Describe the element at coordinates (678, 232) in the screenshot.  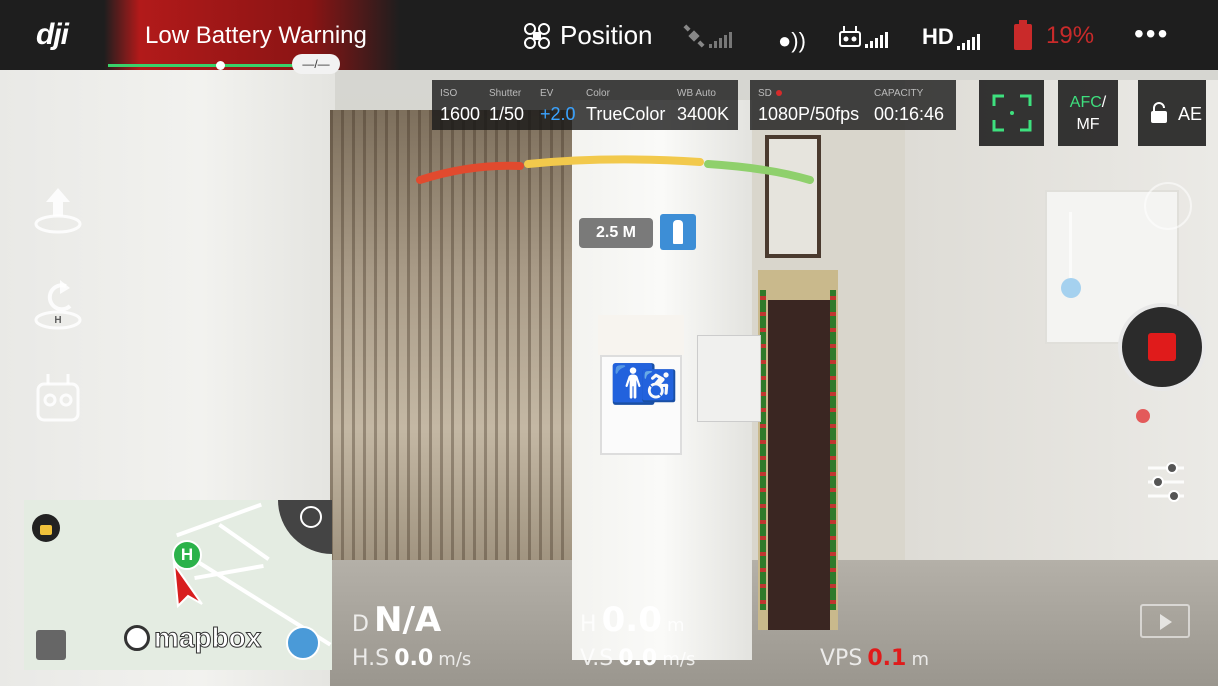
I see `person-detected-icon` at that location.